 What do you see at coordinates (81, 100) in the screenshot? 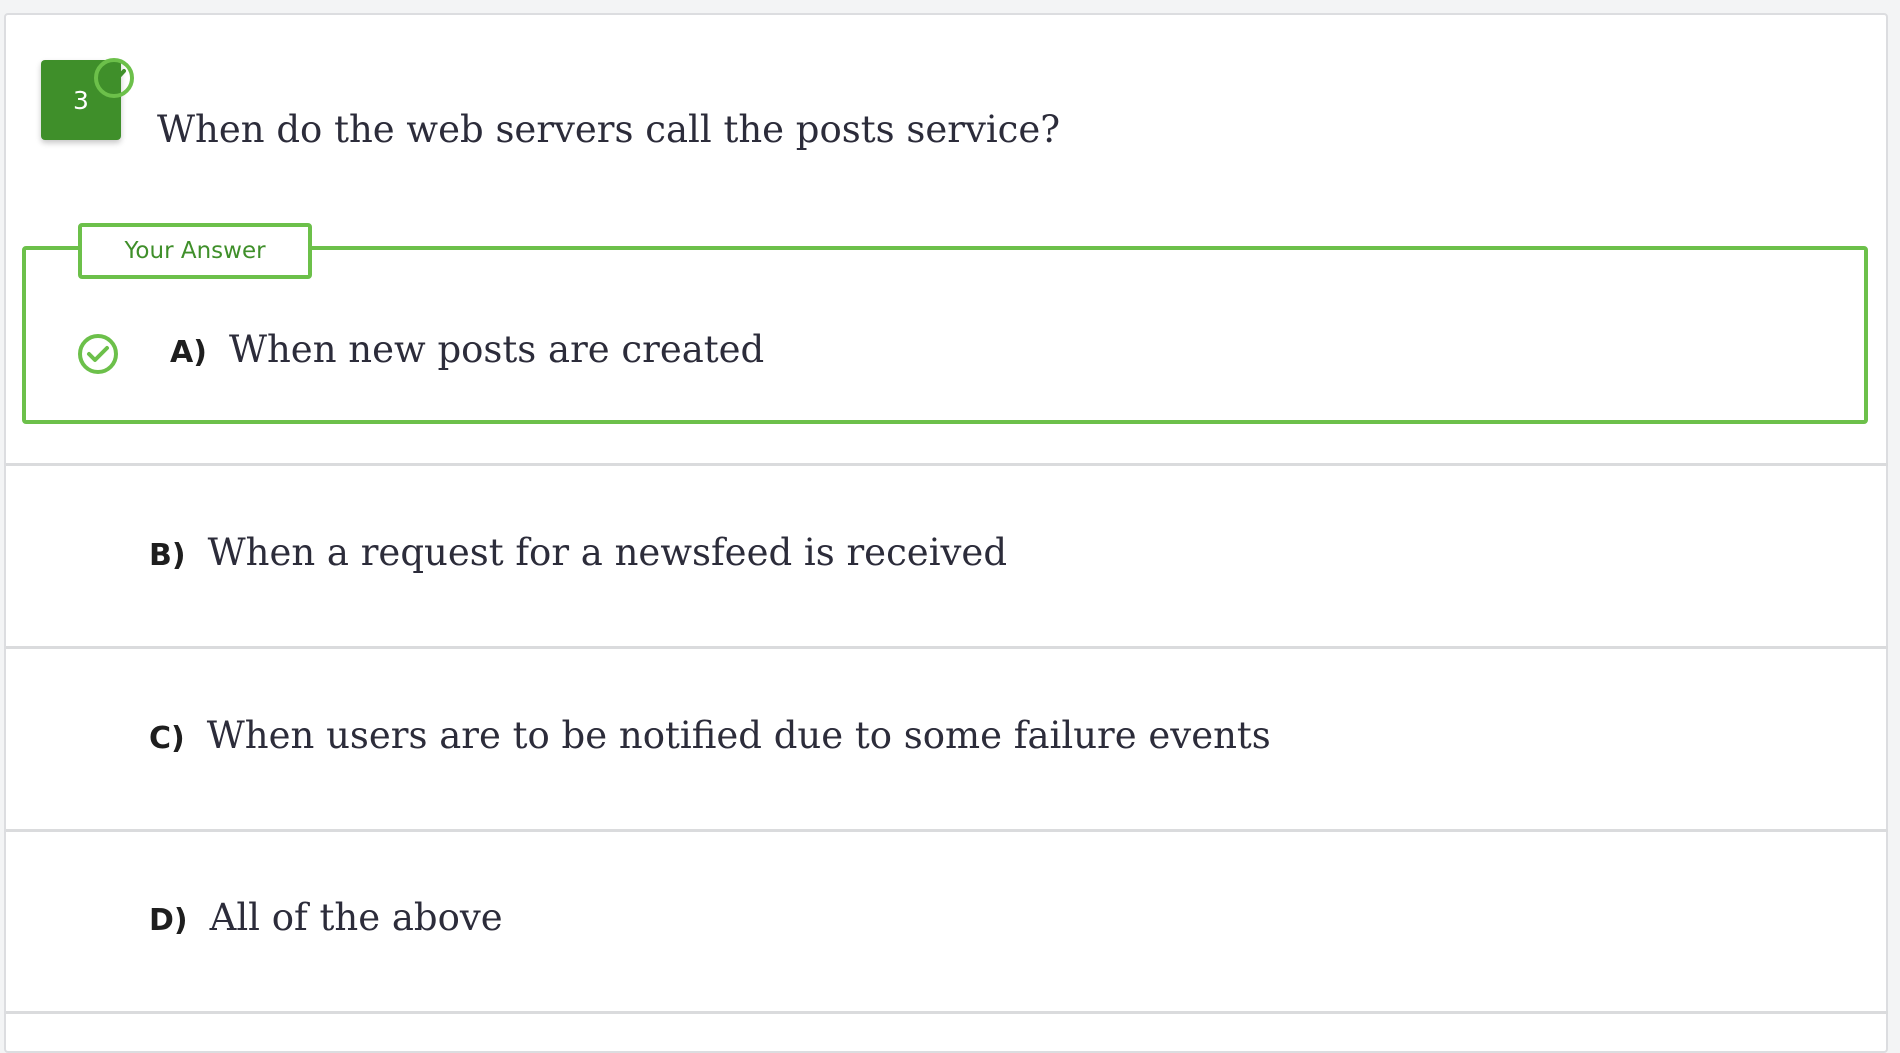
I see `question-number: 3` at bounding box center [81, 100].